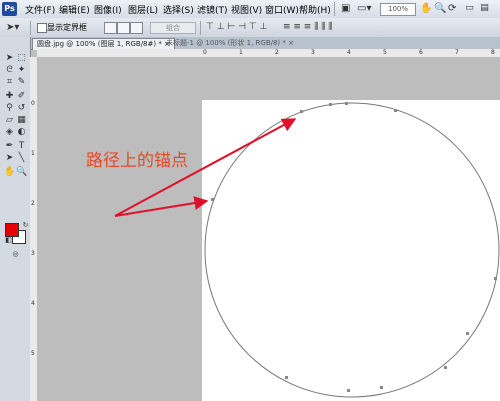 This screenshot has height=401, width=500. I want to click on menu-image: 图像(I), so click(108, 9).